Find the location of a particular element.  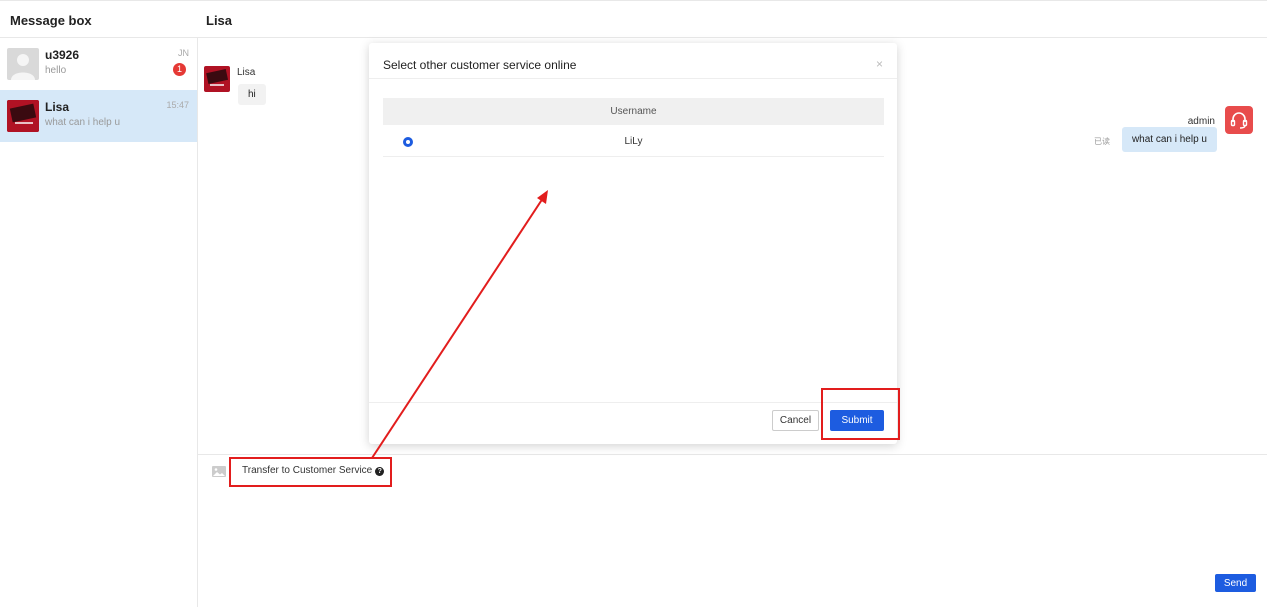

message-sender: Lisa is located at coordinates (246, 72).